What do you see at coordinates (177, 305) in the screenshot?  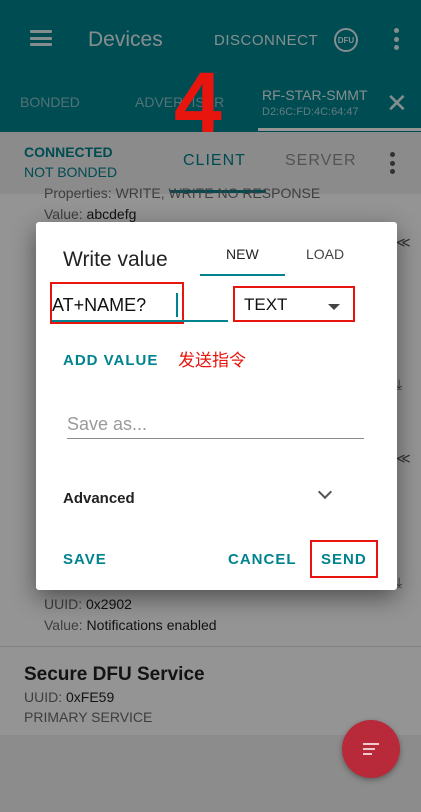 I see `text-caret` at bounding box center [177, 305].